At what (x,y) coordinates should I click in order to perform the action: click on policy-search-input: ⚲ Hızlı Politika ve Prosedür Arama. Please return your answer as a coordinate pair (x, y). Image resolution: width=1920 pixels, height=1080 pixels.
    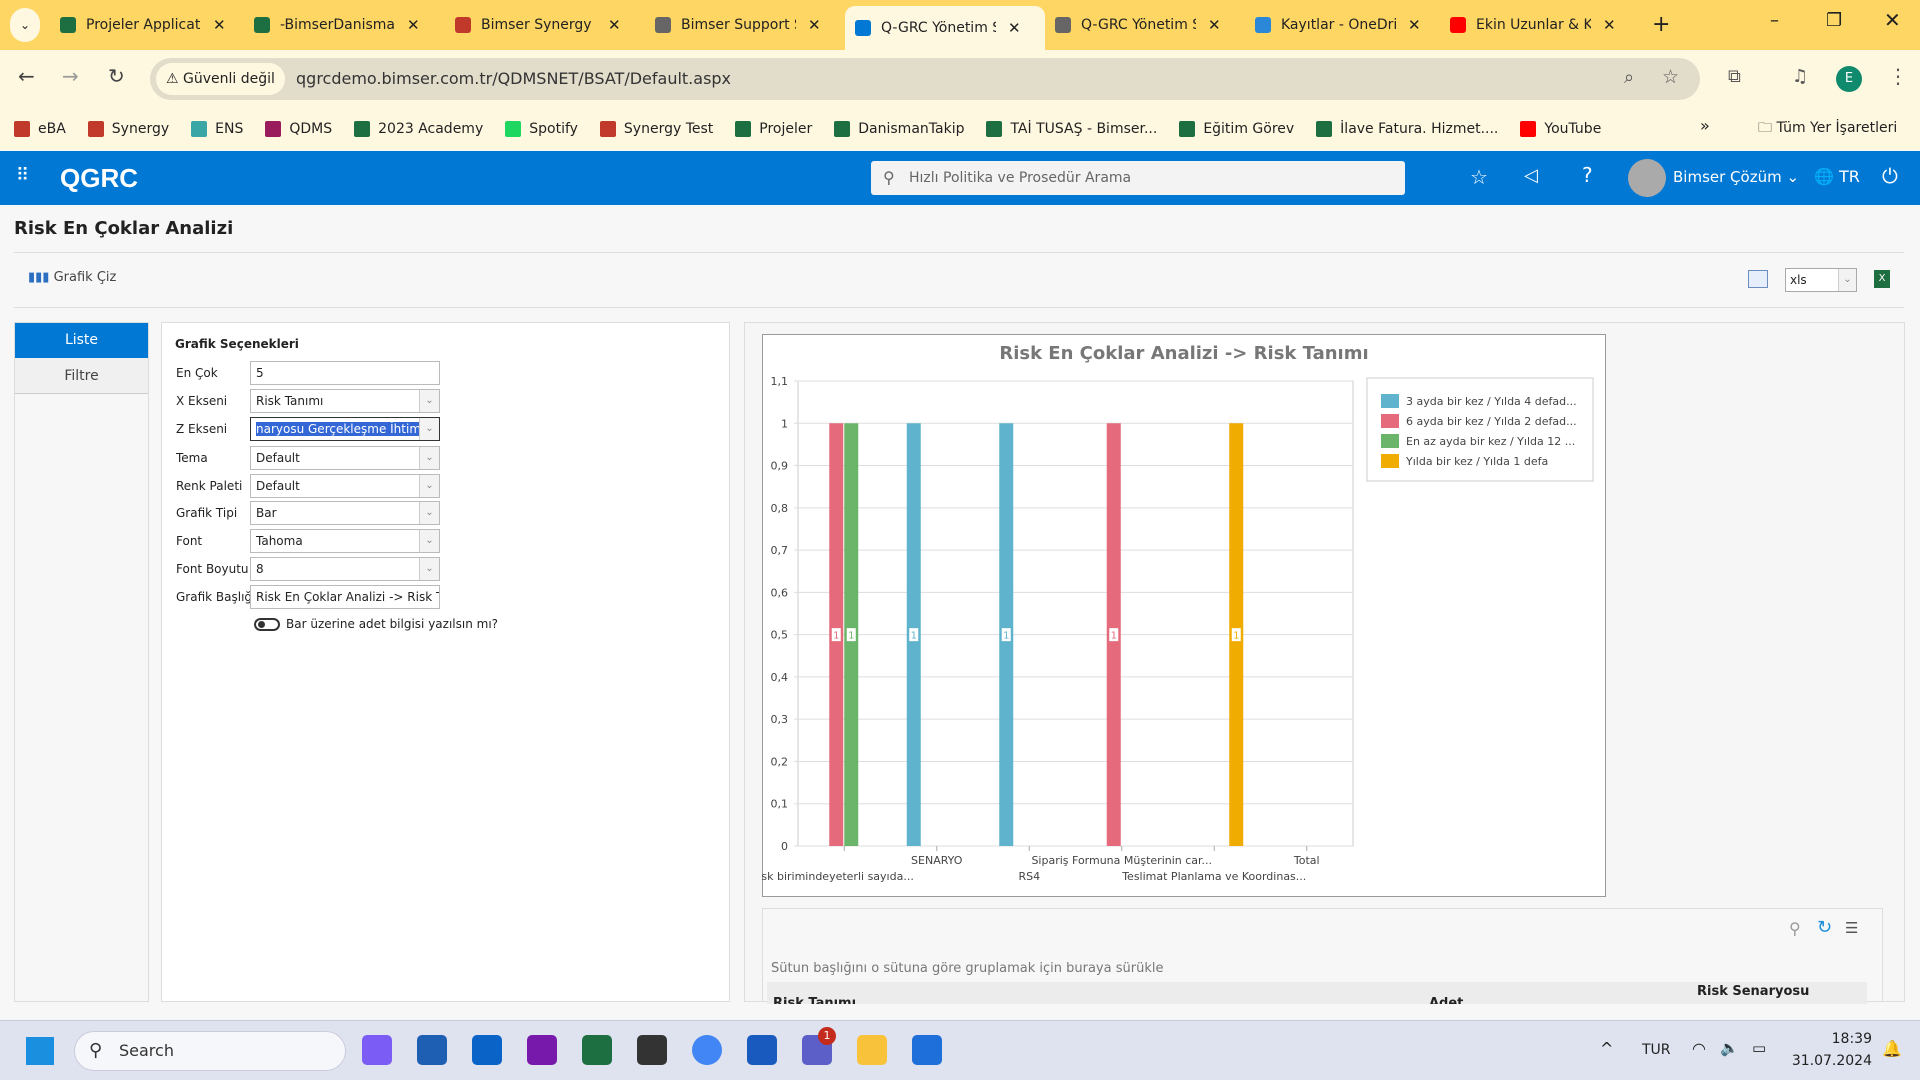
    Looking at the image, I should click on (1138, 178).